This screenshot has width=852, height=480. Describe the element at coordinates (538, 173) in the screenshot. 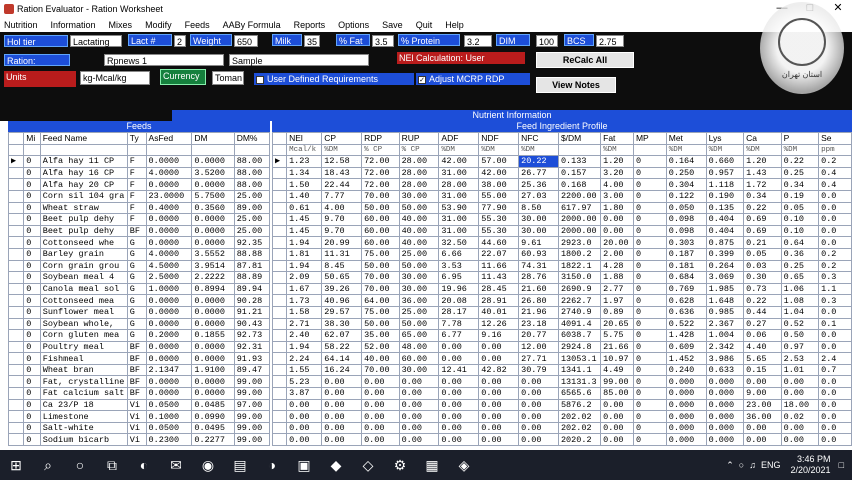

I see `profile-cell-nfc: 26.77` at that location.